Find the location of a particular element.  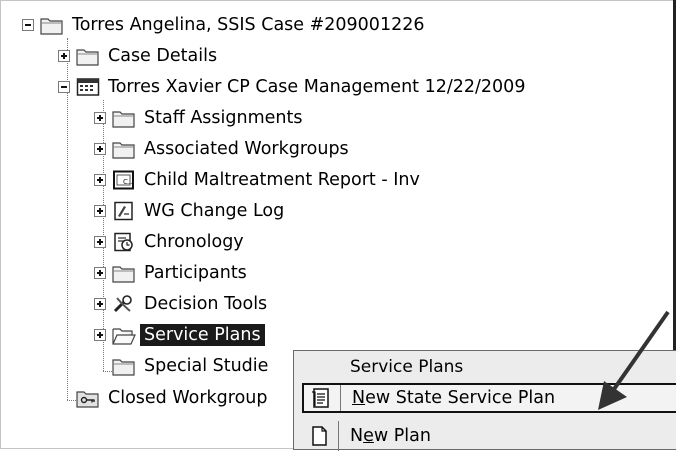

annotation-arrow is located at coordinates (634, 360).